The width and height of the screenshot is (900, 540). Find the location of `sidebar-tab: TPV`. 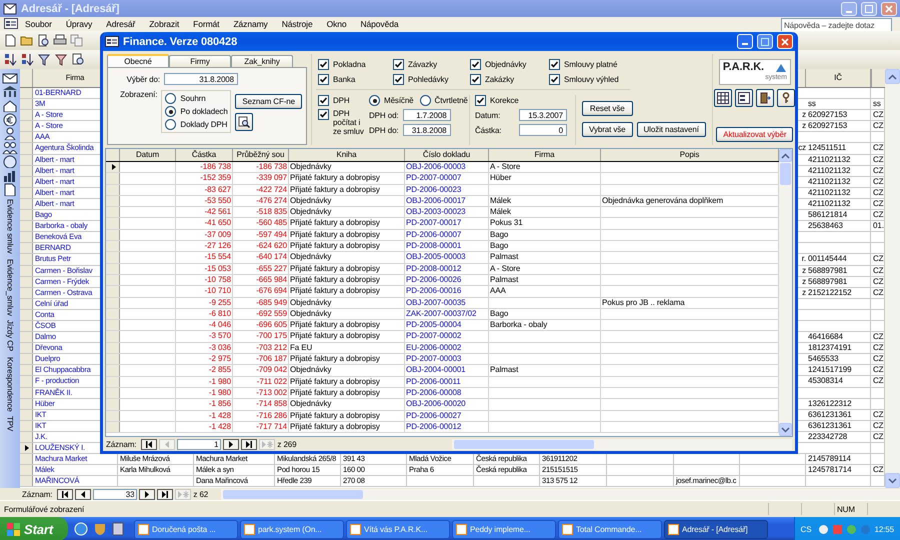

sidebar-tab: TPV is located at coordinates (10, 424).